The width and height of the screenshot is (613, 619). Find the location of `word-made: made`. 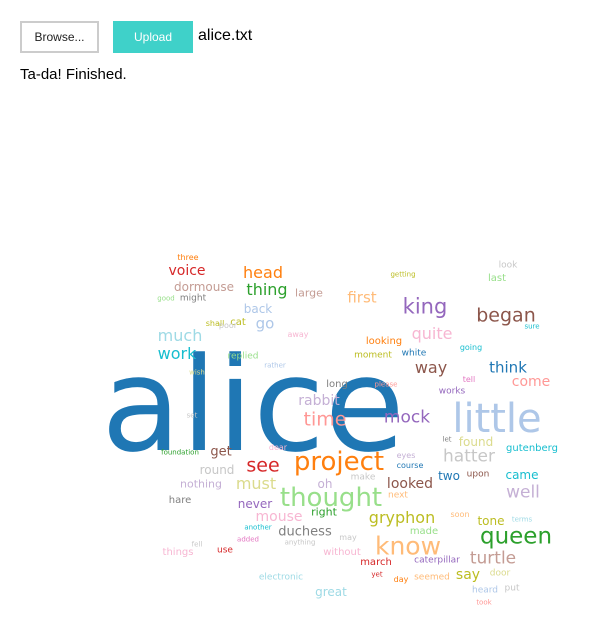

word-made: made is located at coordinates (424, 531).